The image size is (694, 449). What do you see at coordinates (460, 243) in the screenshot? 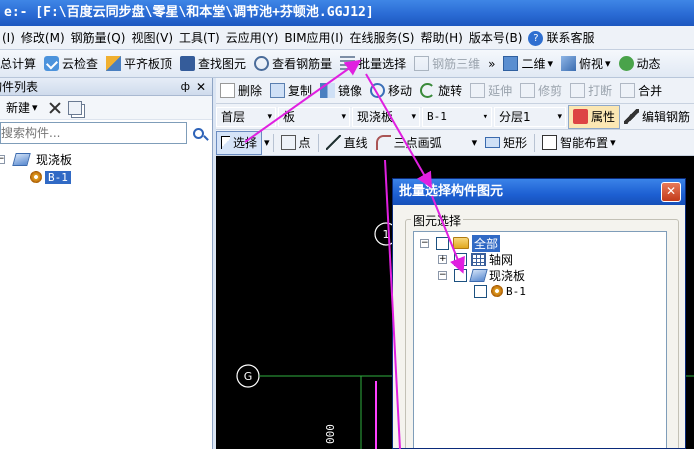
I see `tree-node-all: − 全部` at bounding box center [460, 243].